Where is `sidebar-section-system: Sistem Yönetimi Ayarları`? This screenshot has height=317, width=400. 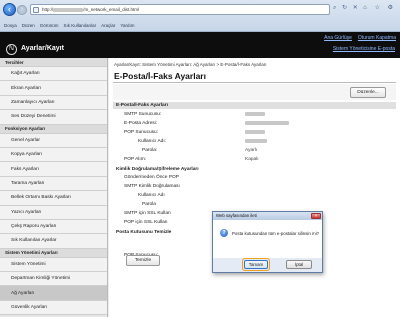
sidebar-section-system: Sistem Yönetimi Ayarları is located at coordinates (53, 253).